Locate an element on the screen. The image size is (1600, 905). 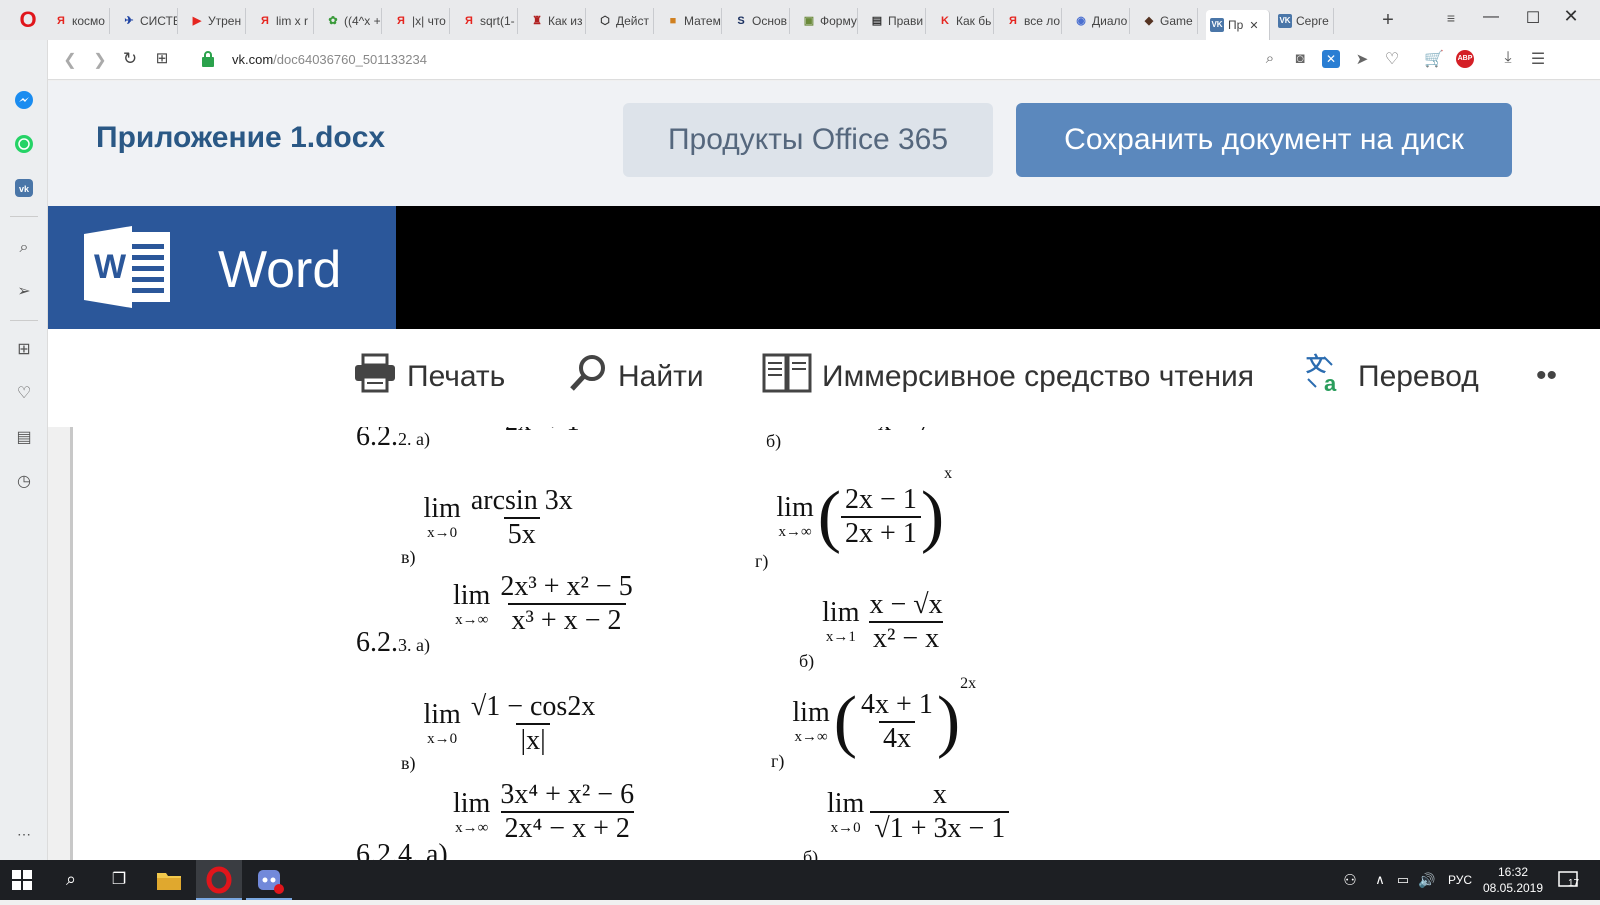
clock-date: 08.05.2019 is located at coordinates (1513, 888).